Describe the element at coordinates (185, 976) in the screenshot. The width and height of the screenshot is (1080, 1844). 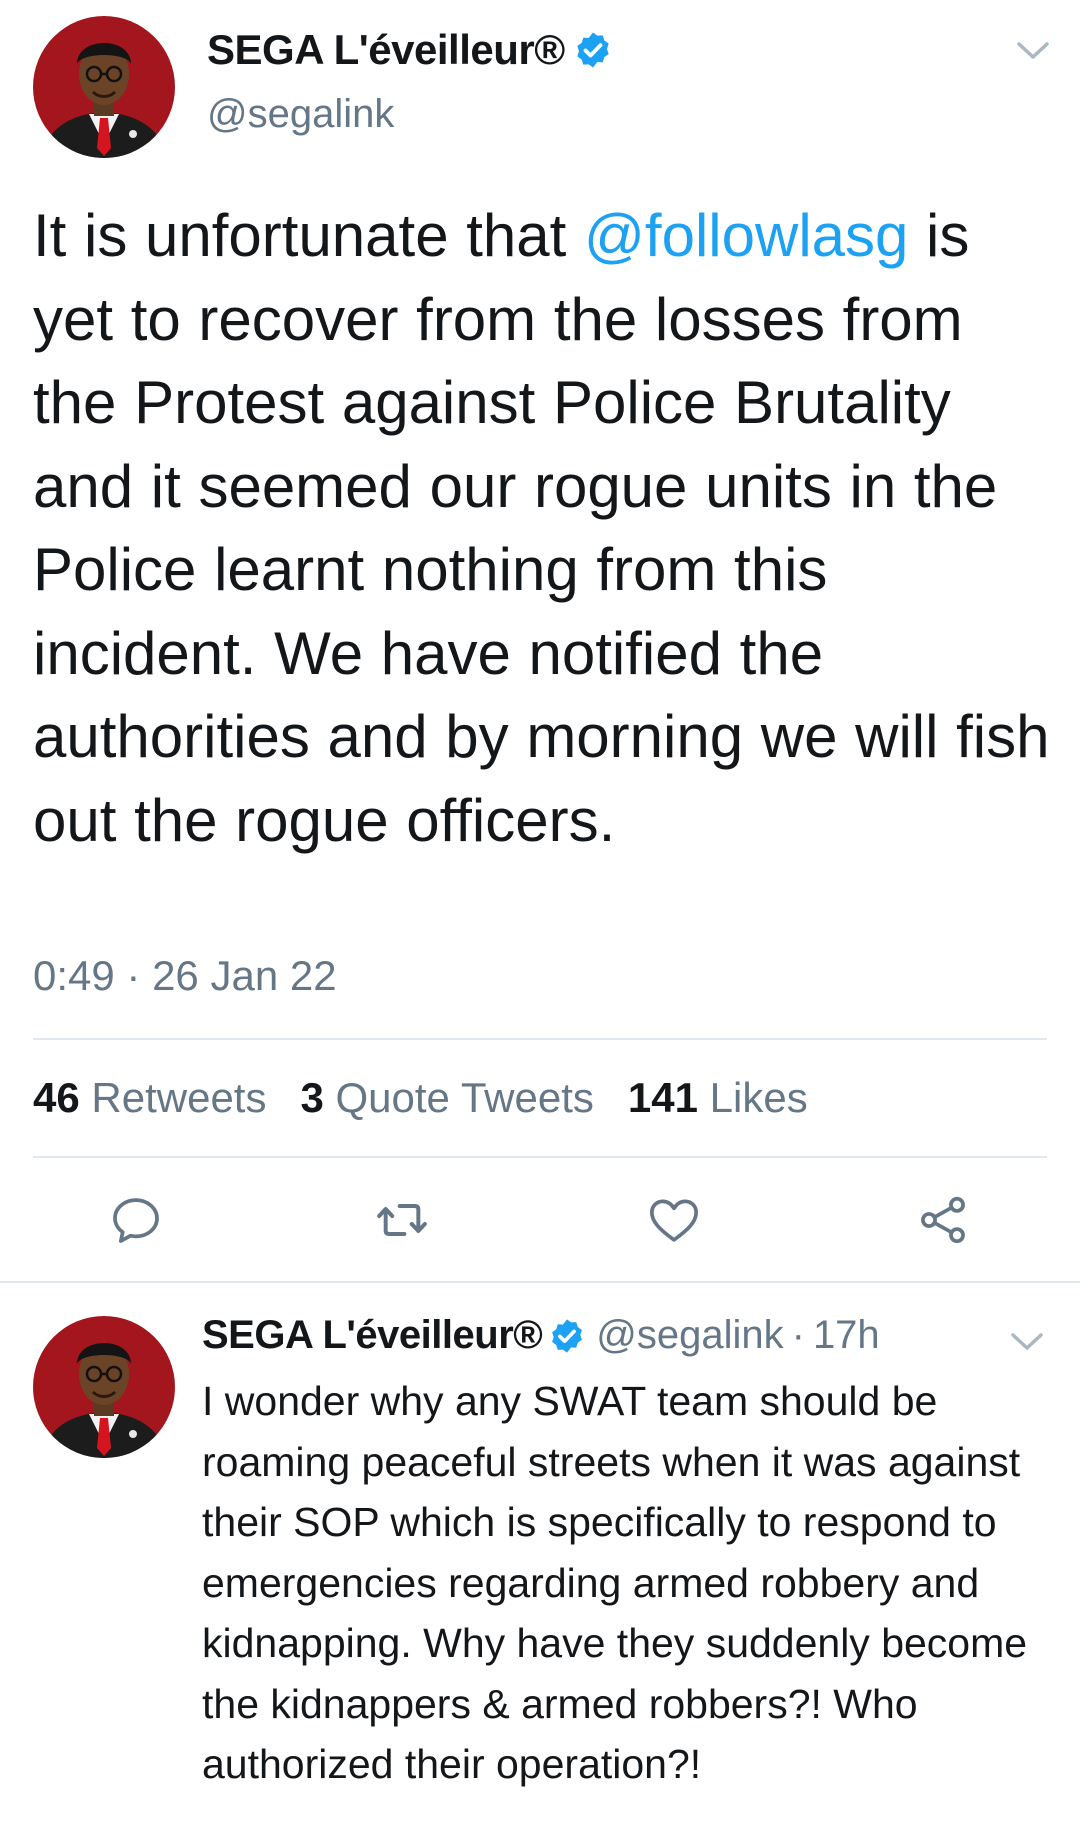
I see `tweet-timestamp: 0:49 · 26 Jan 22` at that location.